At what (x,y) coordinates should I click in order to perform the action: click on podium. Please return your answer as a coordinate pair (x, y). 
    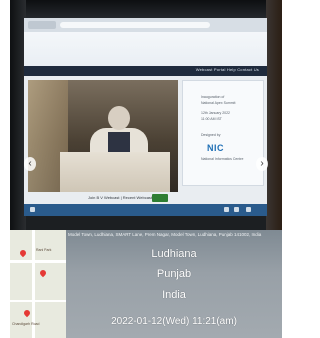
    Looking at the image, I should click on (115, 172).